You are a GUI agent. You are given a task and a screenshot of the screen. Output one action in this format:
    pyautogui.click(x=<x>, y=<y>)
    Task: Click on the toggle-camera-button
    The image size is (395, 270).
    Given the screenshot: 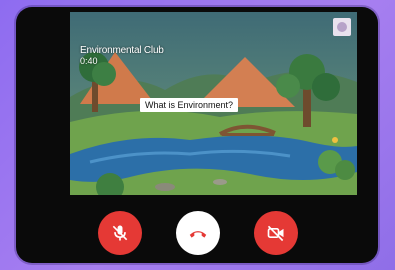 What is the action you would take?
    pyautogui.click(x=276, y=233)
    